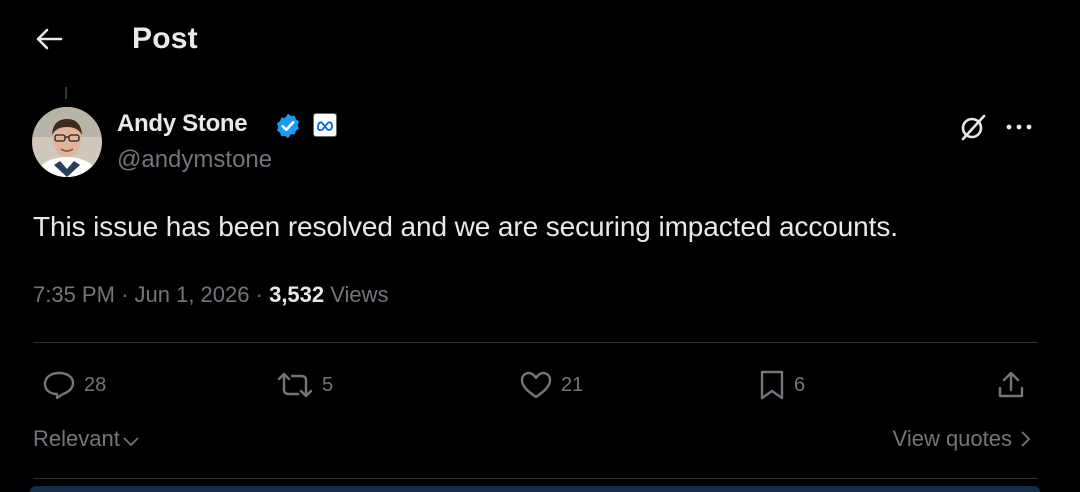 The image size is (1080, 492). What do you see at coordinates (59, 385) in the screenshot?
I see `reply-icon` at bounding box center [59, 385].